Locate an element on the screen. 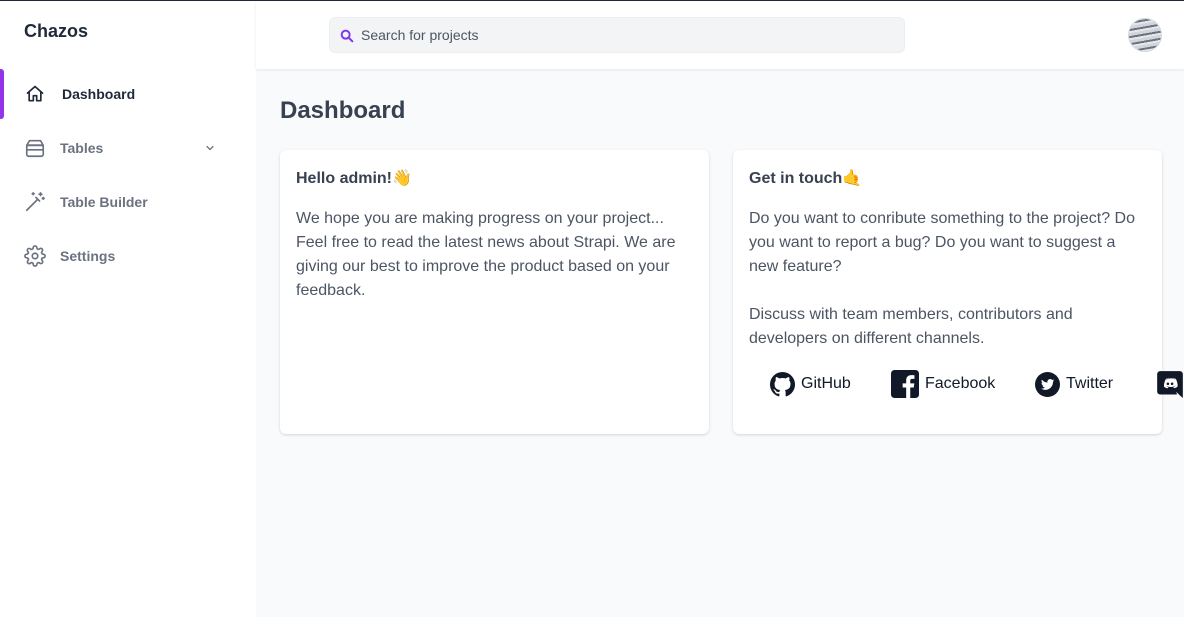  twitter-label: Twitter is located at coordinates (1090, 383).